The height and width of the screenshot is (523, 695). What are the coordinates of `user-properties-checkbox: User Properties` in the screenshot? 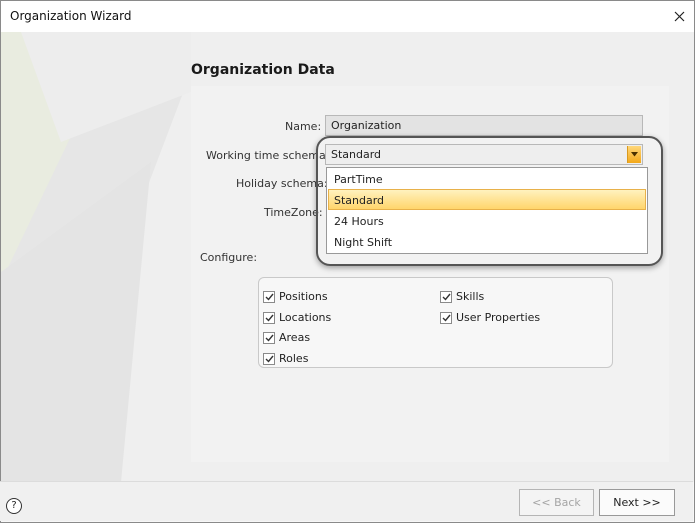 It's located at (490, 317).